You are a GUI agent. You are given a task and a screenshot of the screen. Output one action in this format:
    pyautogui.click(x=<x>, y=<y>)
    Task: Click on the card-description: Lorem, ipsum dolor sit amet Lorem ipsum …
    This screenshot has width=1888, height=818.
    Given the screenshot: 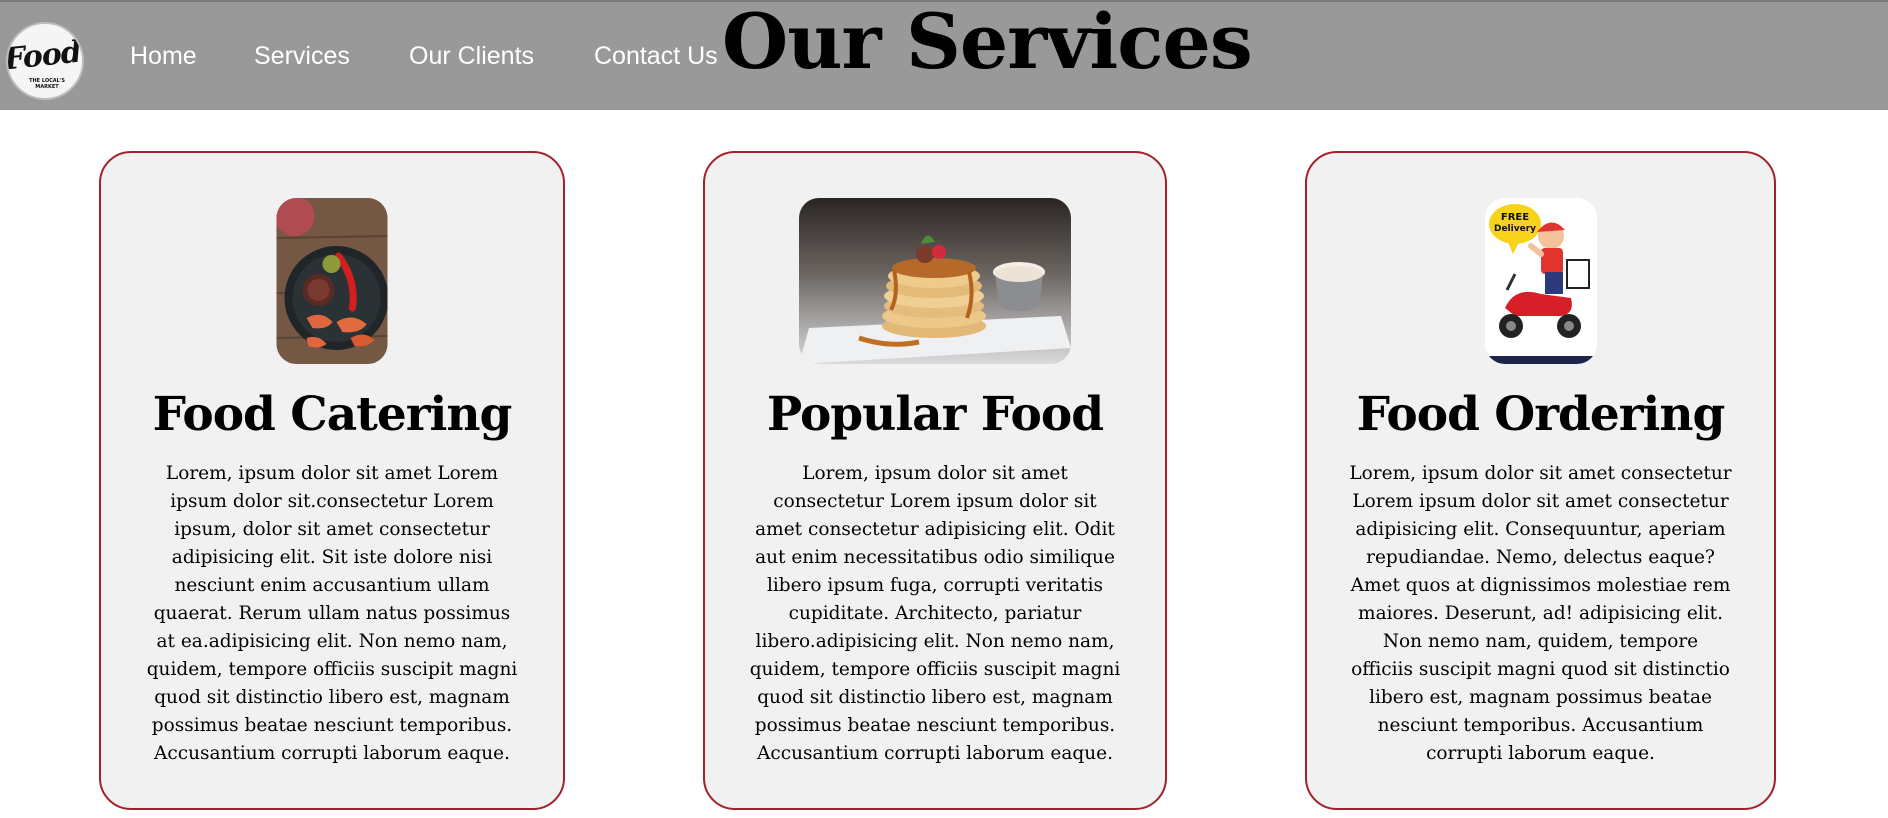 What is the action you would take?
    pyautogui.click(x=332, y=613)
    